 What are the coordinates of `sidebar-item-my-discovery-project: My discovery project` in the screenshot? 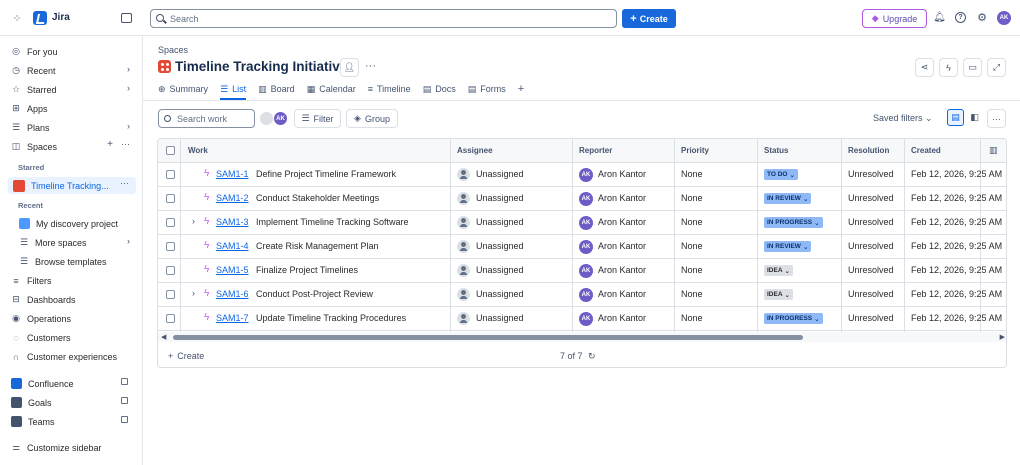 It's located at (75, 223).